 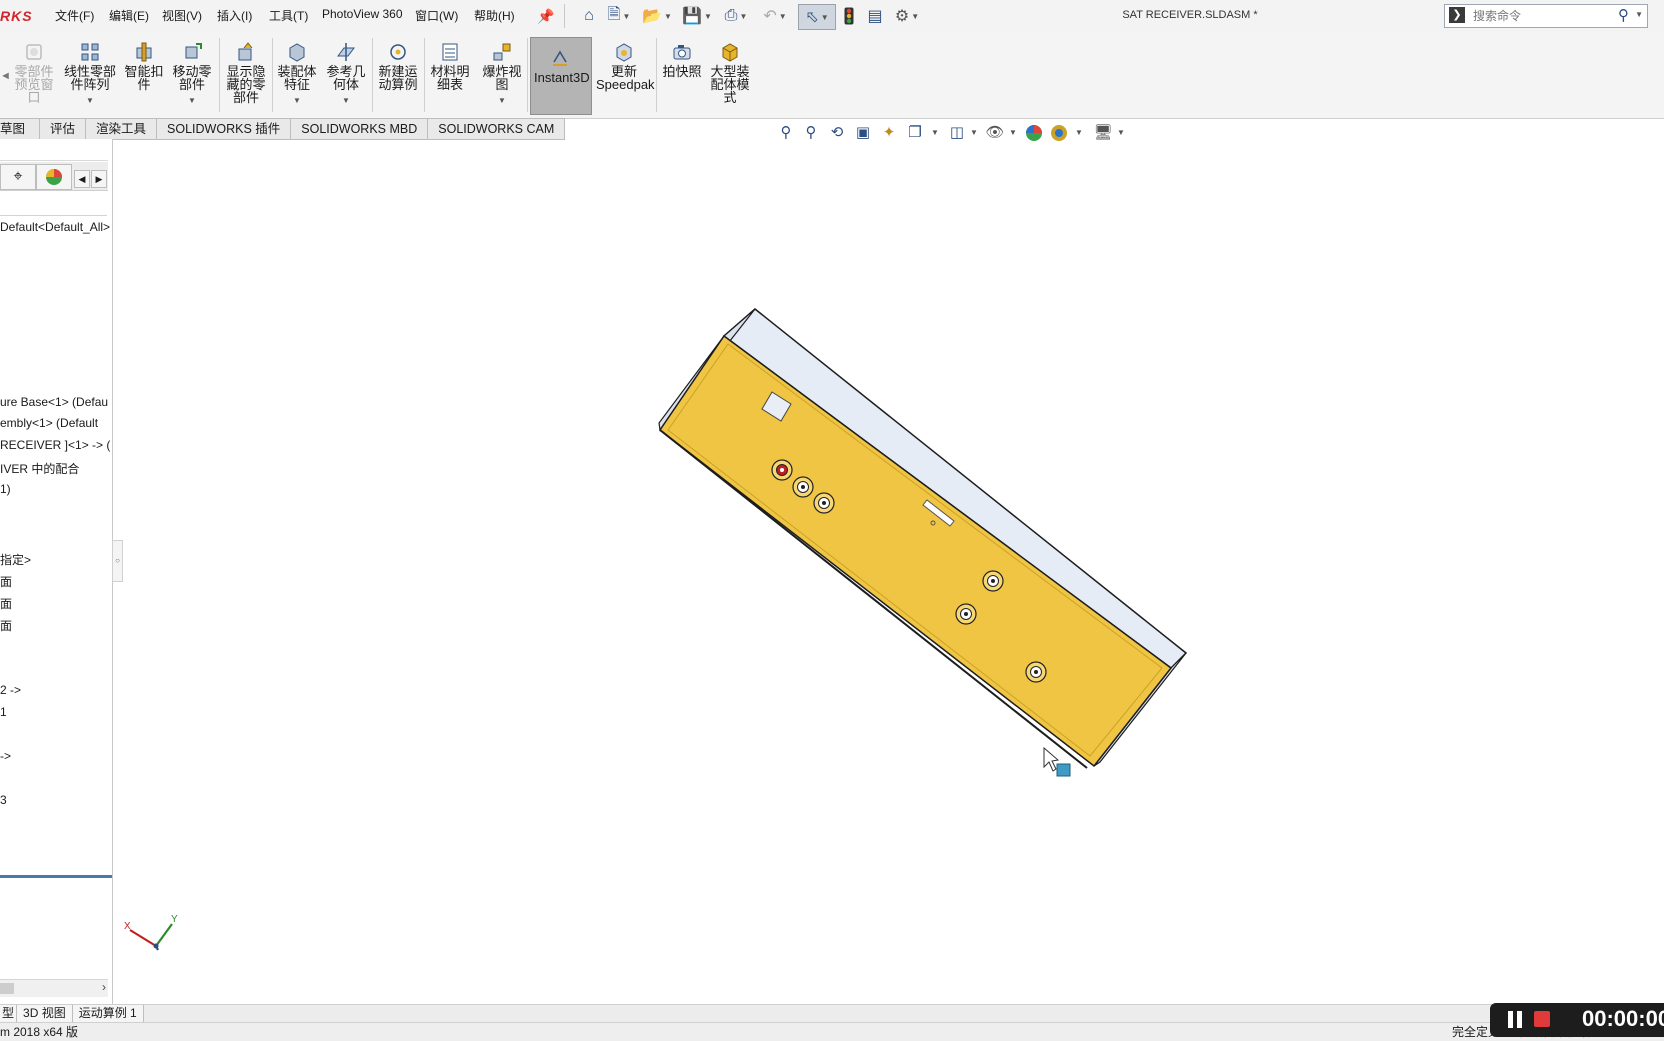 I want to click on menu-window: 窗口(W), so click(x=436, y=15).